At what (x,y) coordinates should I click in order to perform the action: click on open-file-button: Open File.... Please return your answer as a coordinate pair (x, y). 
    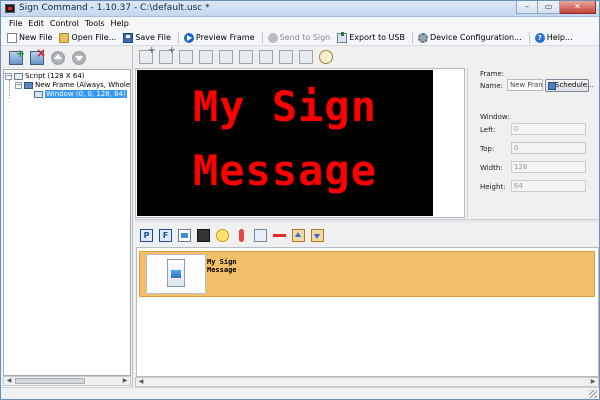
    Looking at the image, I should click on (87, 38).